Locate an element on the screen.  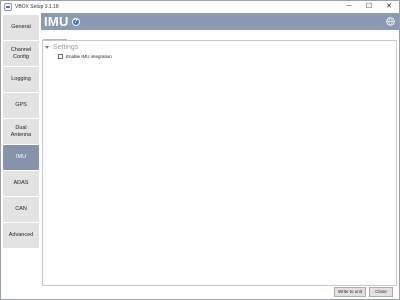
sidebar-item-label: Dual Antenna is located at coordinates (21, 131).